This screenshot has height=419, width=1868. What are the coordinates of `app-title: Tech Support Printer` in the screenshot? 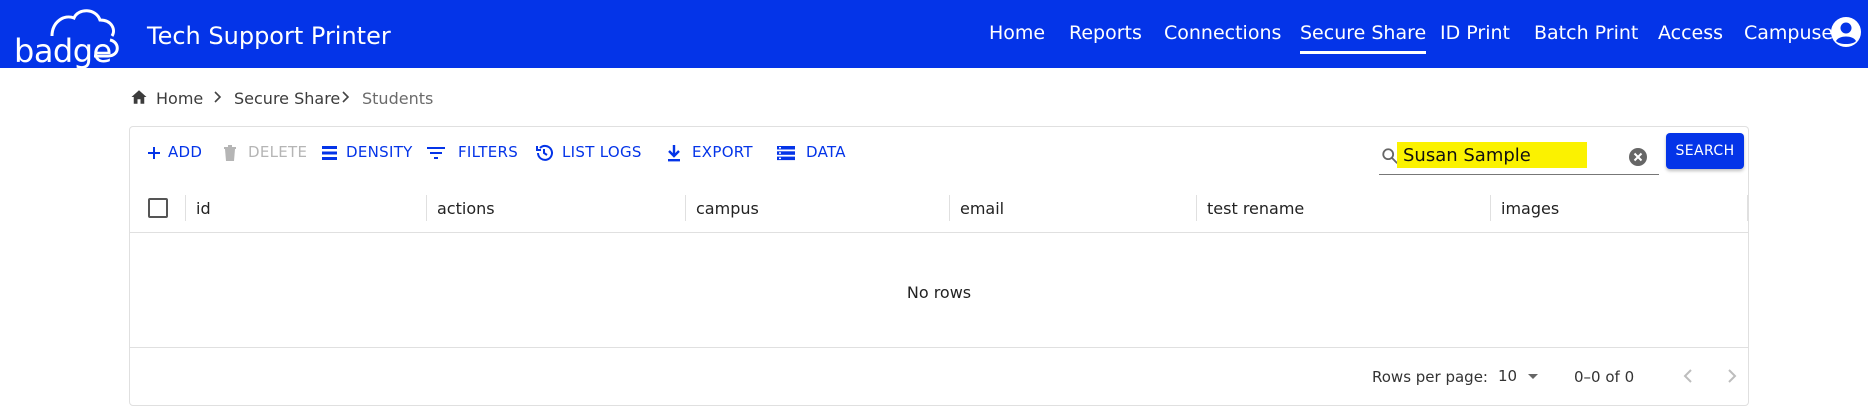 It's located at (269, 36).